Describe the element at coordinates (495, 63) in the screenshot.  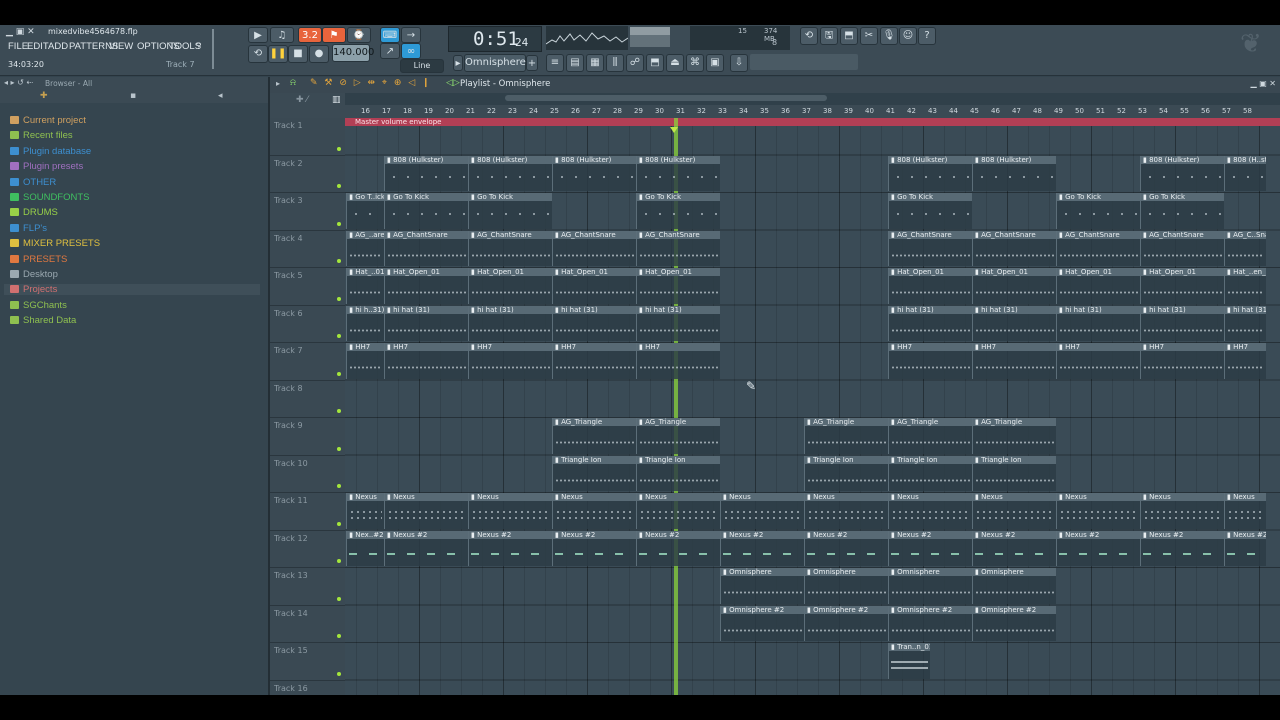
I see `pattern-selector: Omnisphere` at that location.